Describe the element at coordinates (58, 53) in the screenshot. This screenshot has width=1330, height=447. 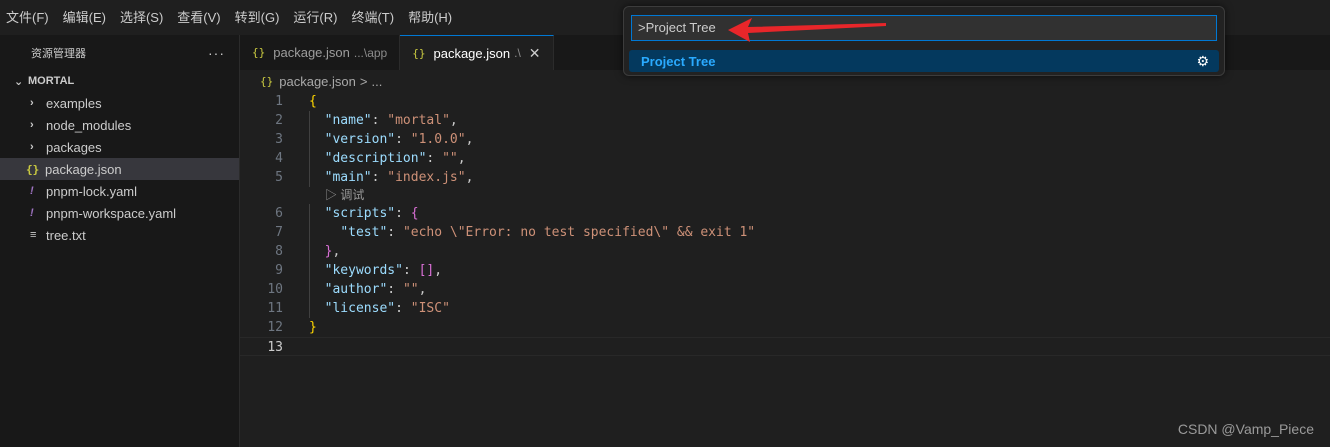
I see `explorer-title: 资源管理器` at that location.